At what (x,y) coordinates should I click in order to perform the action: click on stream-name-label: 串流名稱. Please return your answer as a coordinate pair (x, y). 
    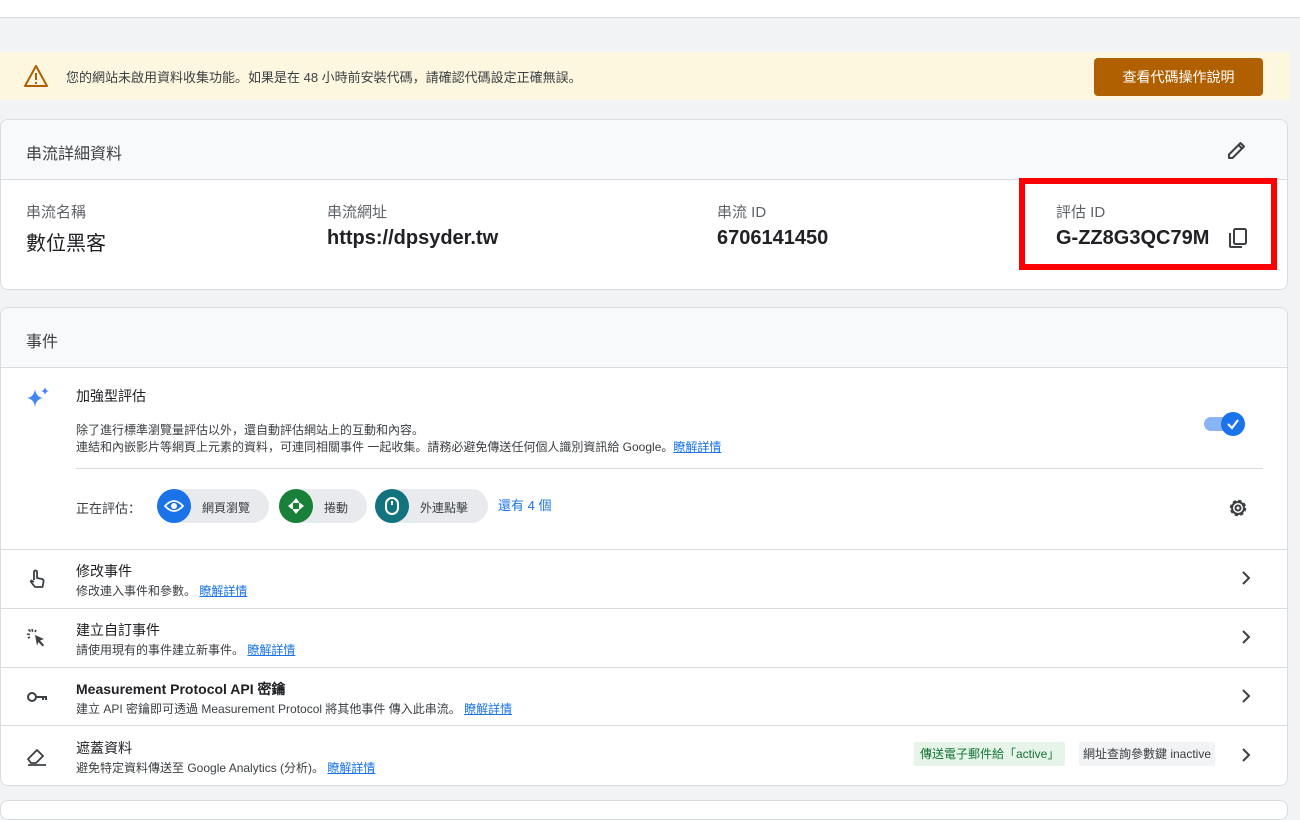
    Looking at the image, I should click on (56, 212).